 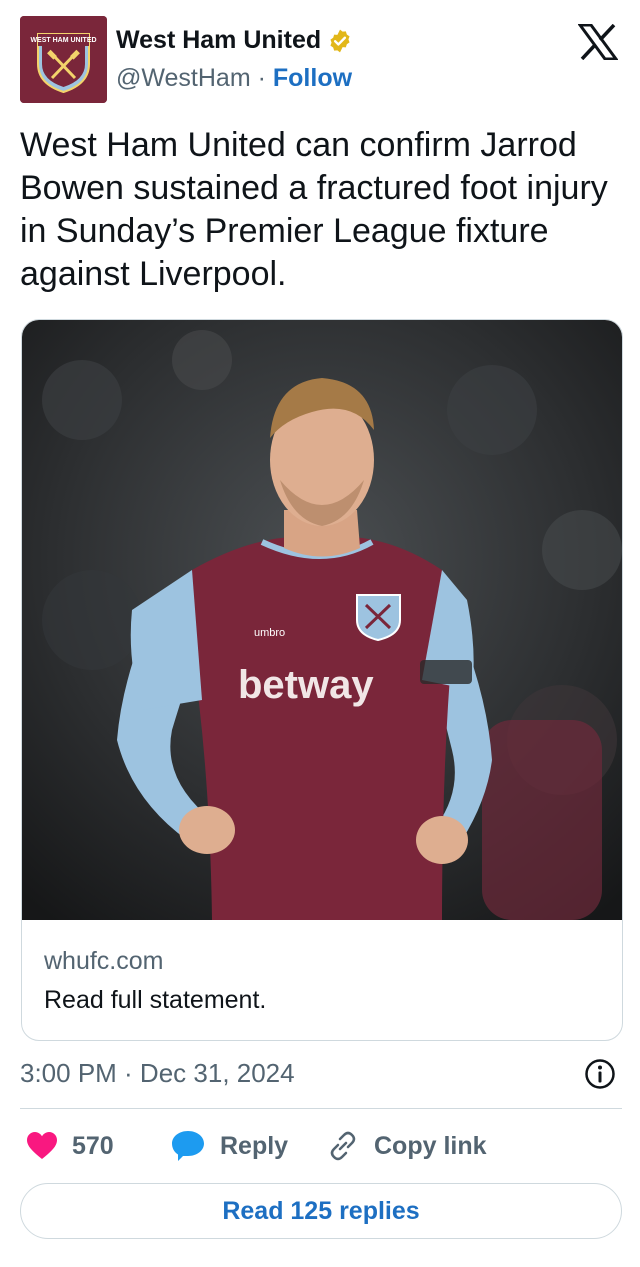 I want to click on divider, so click(x=321, y=1108).